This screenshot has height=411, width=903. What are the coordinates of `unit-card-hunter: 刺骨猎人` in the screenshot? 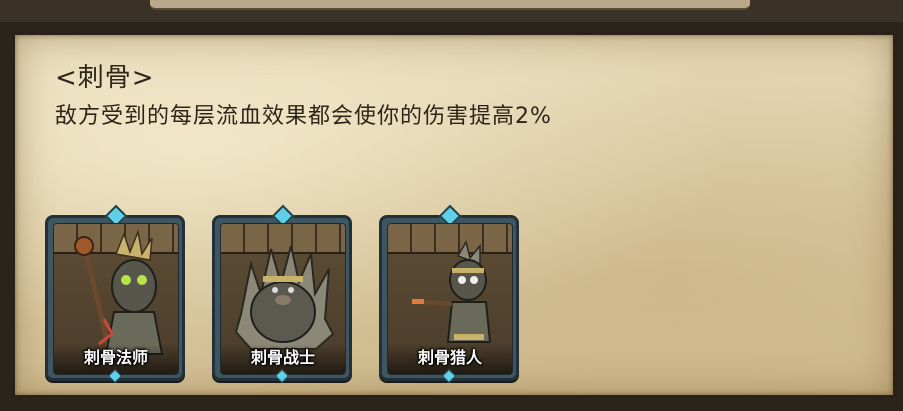 It's located at (449, 294).